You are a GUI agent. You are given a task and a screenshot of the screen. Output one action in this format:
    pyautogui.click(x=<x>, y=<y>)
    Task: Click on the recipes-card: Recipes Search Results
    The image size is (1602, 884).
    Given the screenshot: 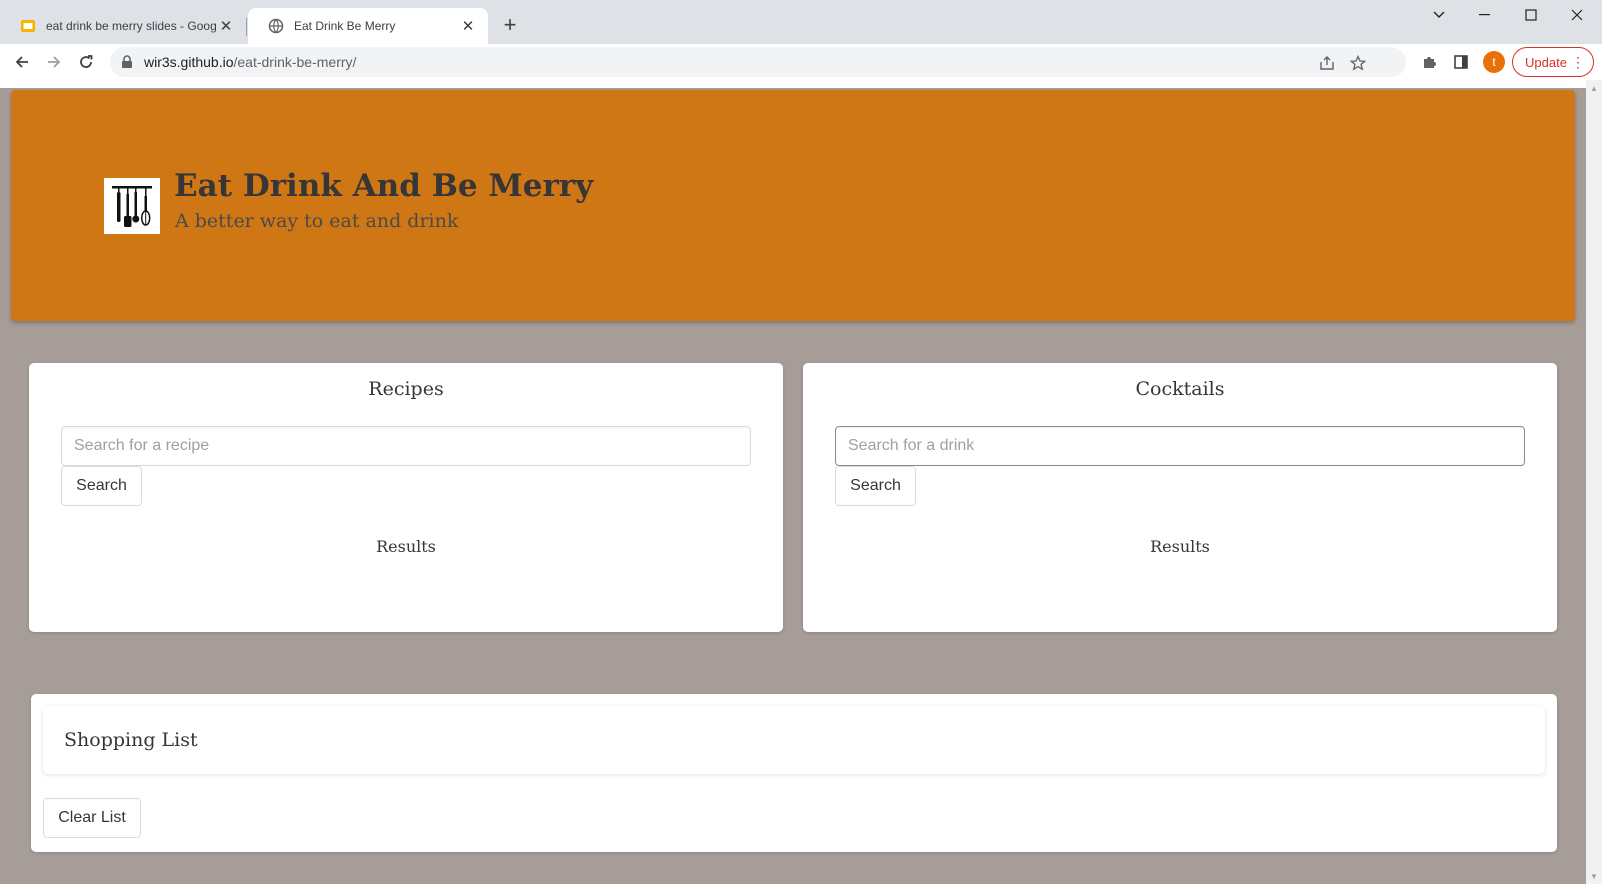 What is the action you would take?
    pyautogui.click(x=406, y=497)
    